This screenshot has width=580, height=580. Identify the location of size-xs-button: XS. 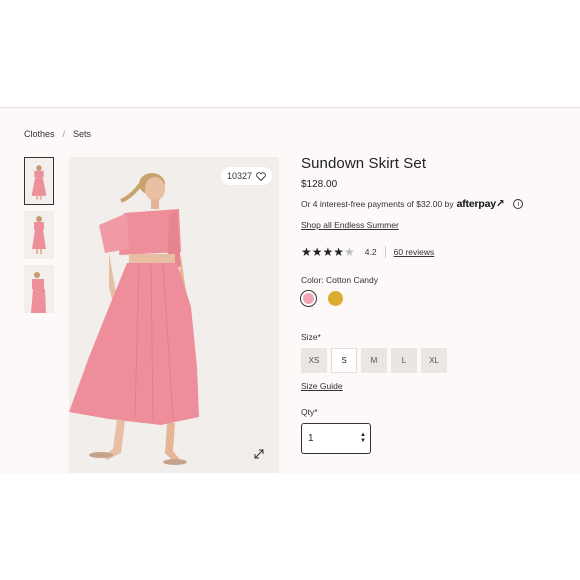
(314, 360).